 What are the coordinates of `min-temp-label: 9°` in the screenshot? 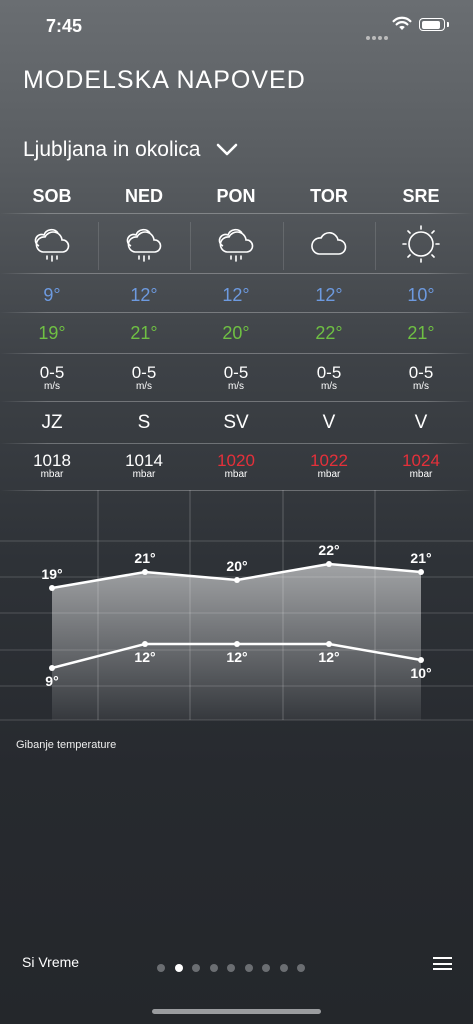 It's located at (51, 681).